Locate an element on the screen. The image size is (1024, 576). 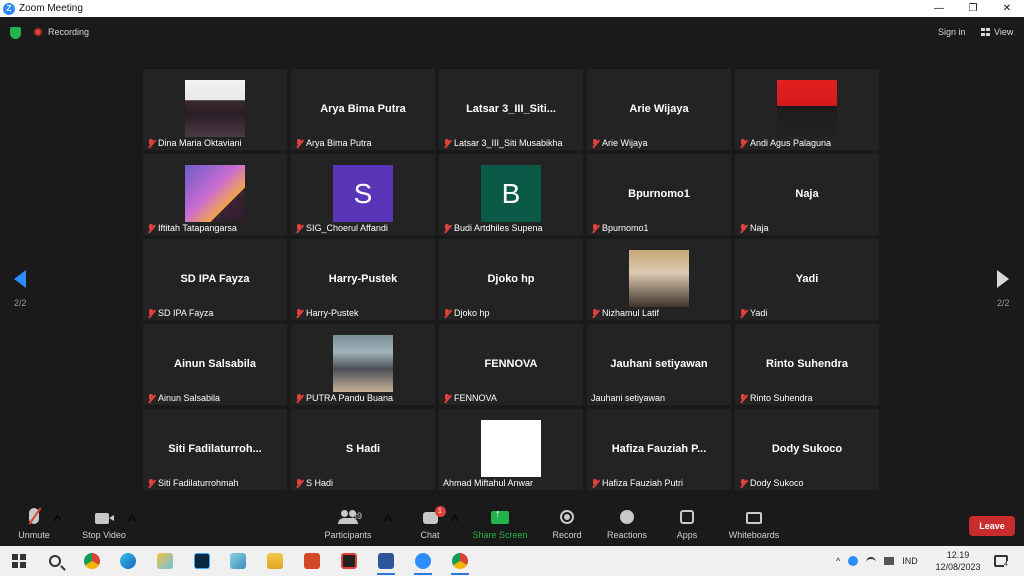
unmute-button: Unmute is located at coordinates (34, 523).